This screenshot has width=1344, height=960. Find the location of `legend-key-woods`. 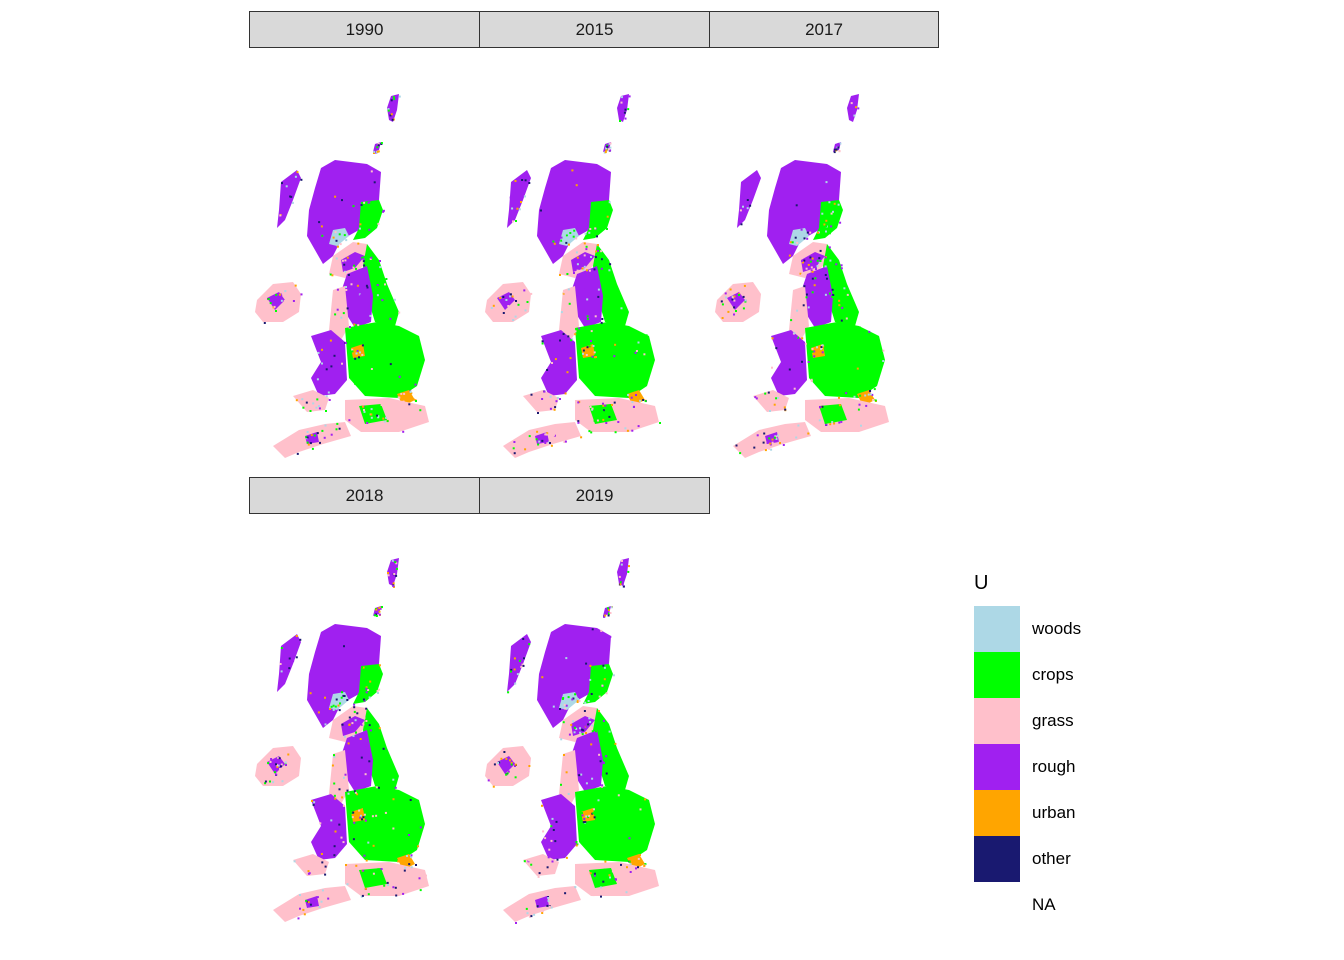

legend-key-woods is located at coordinates (997, 629).